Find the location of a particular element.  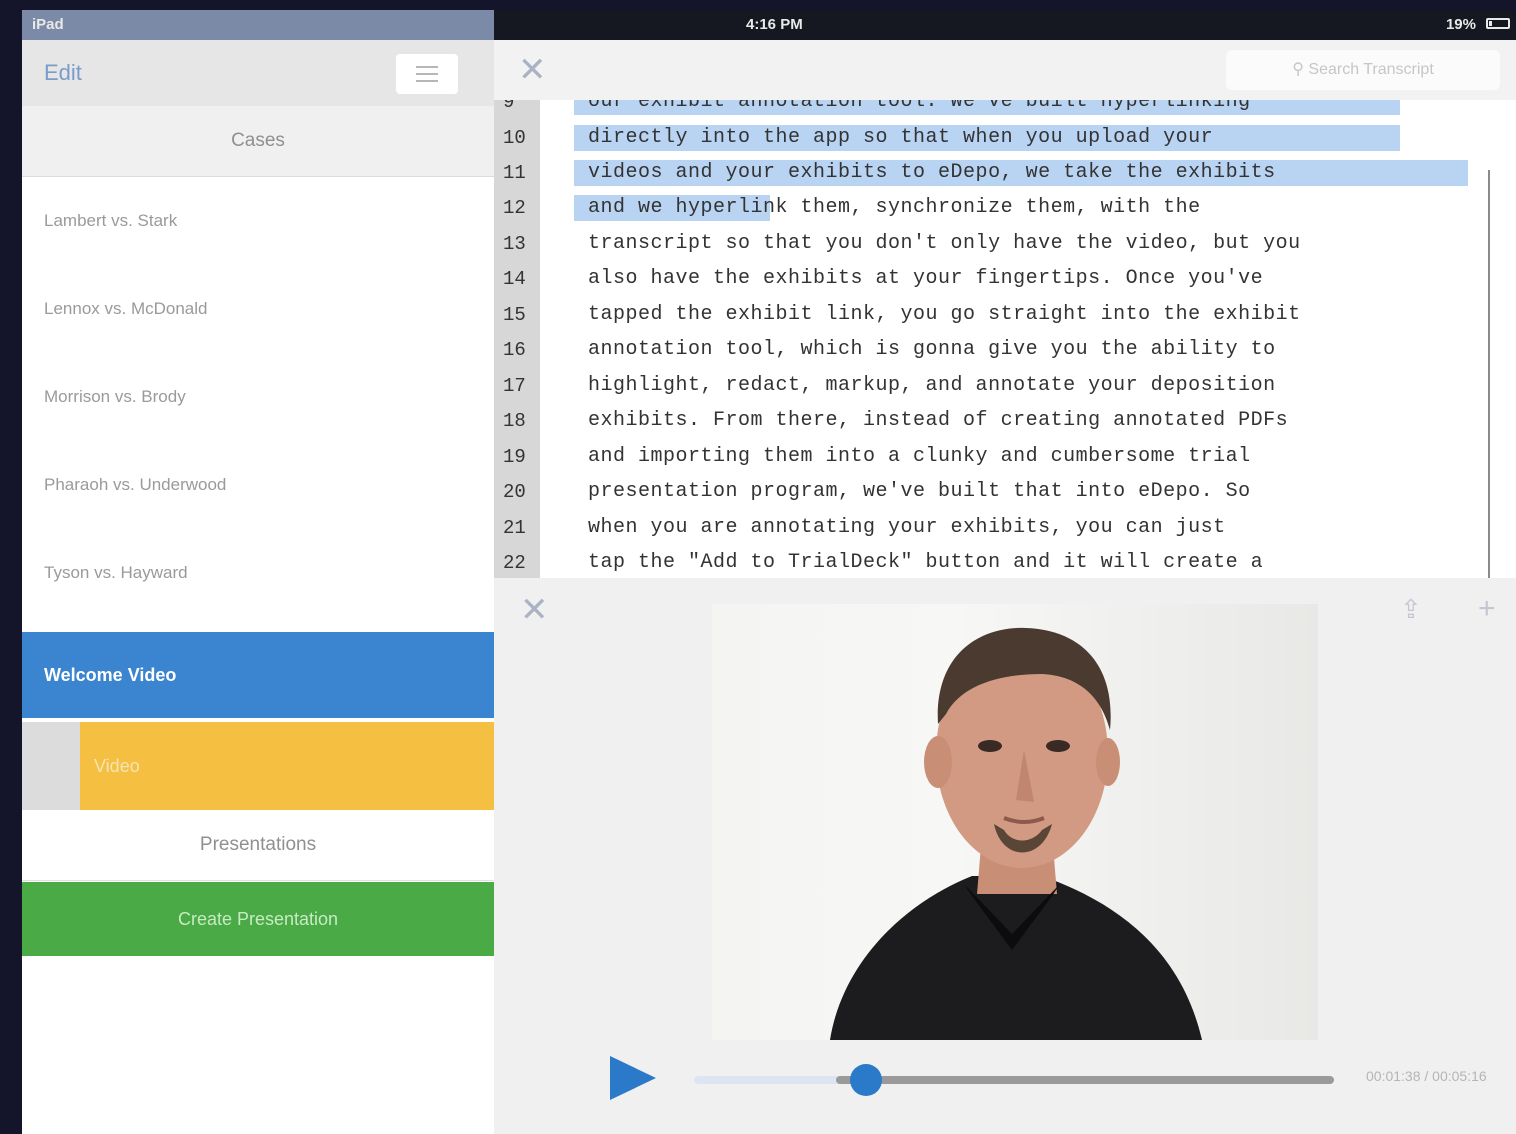

line-number: 10 is located at coordinates (514, 138).